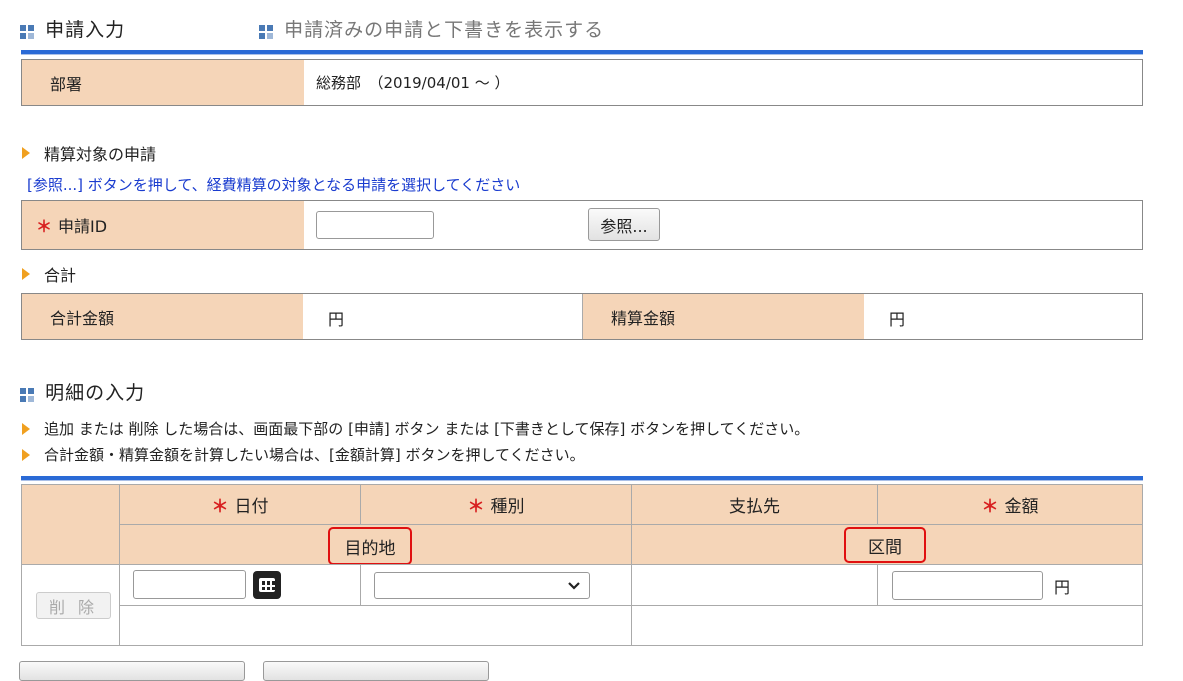 The image size is (1183, 681). What do you see at coordinates (444, 30) in the screenshot?
I see `tab-label: 申請済みの申請と下書きを表示する` at bounding box center [444, 30].